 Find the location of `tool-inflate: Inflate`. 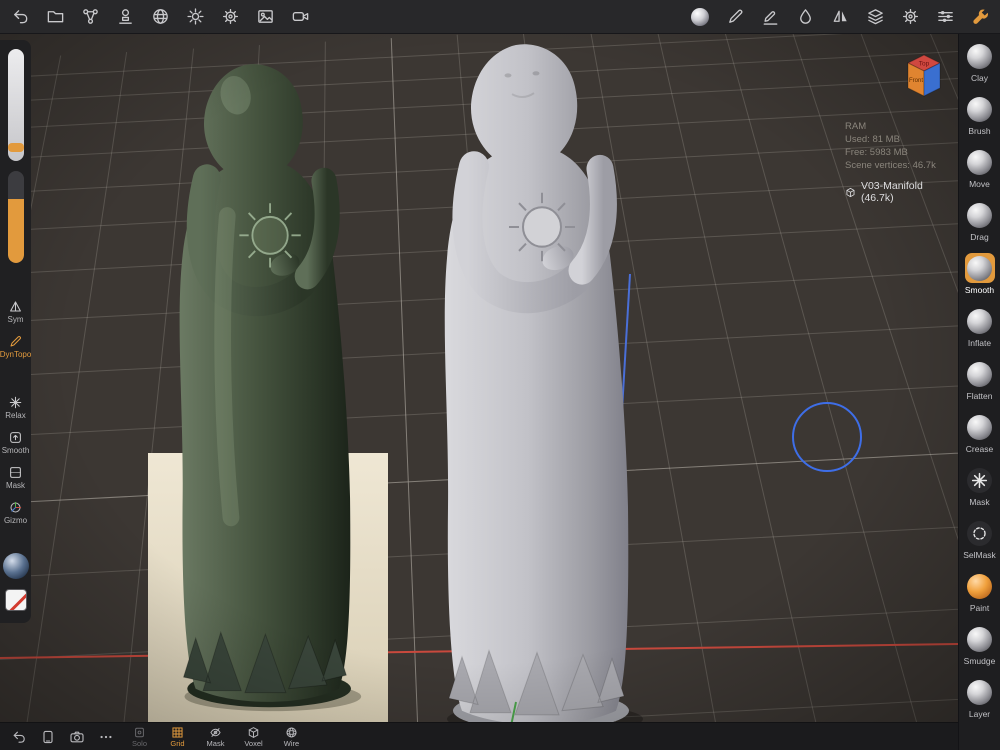

tool-inflate: Inflate is located at coordinates (979, 329).